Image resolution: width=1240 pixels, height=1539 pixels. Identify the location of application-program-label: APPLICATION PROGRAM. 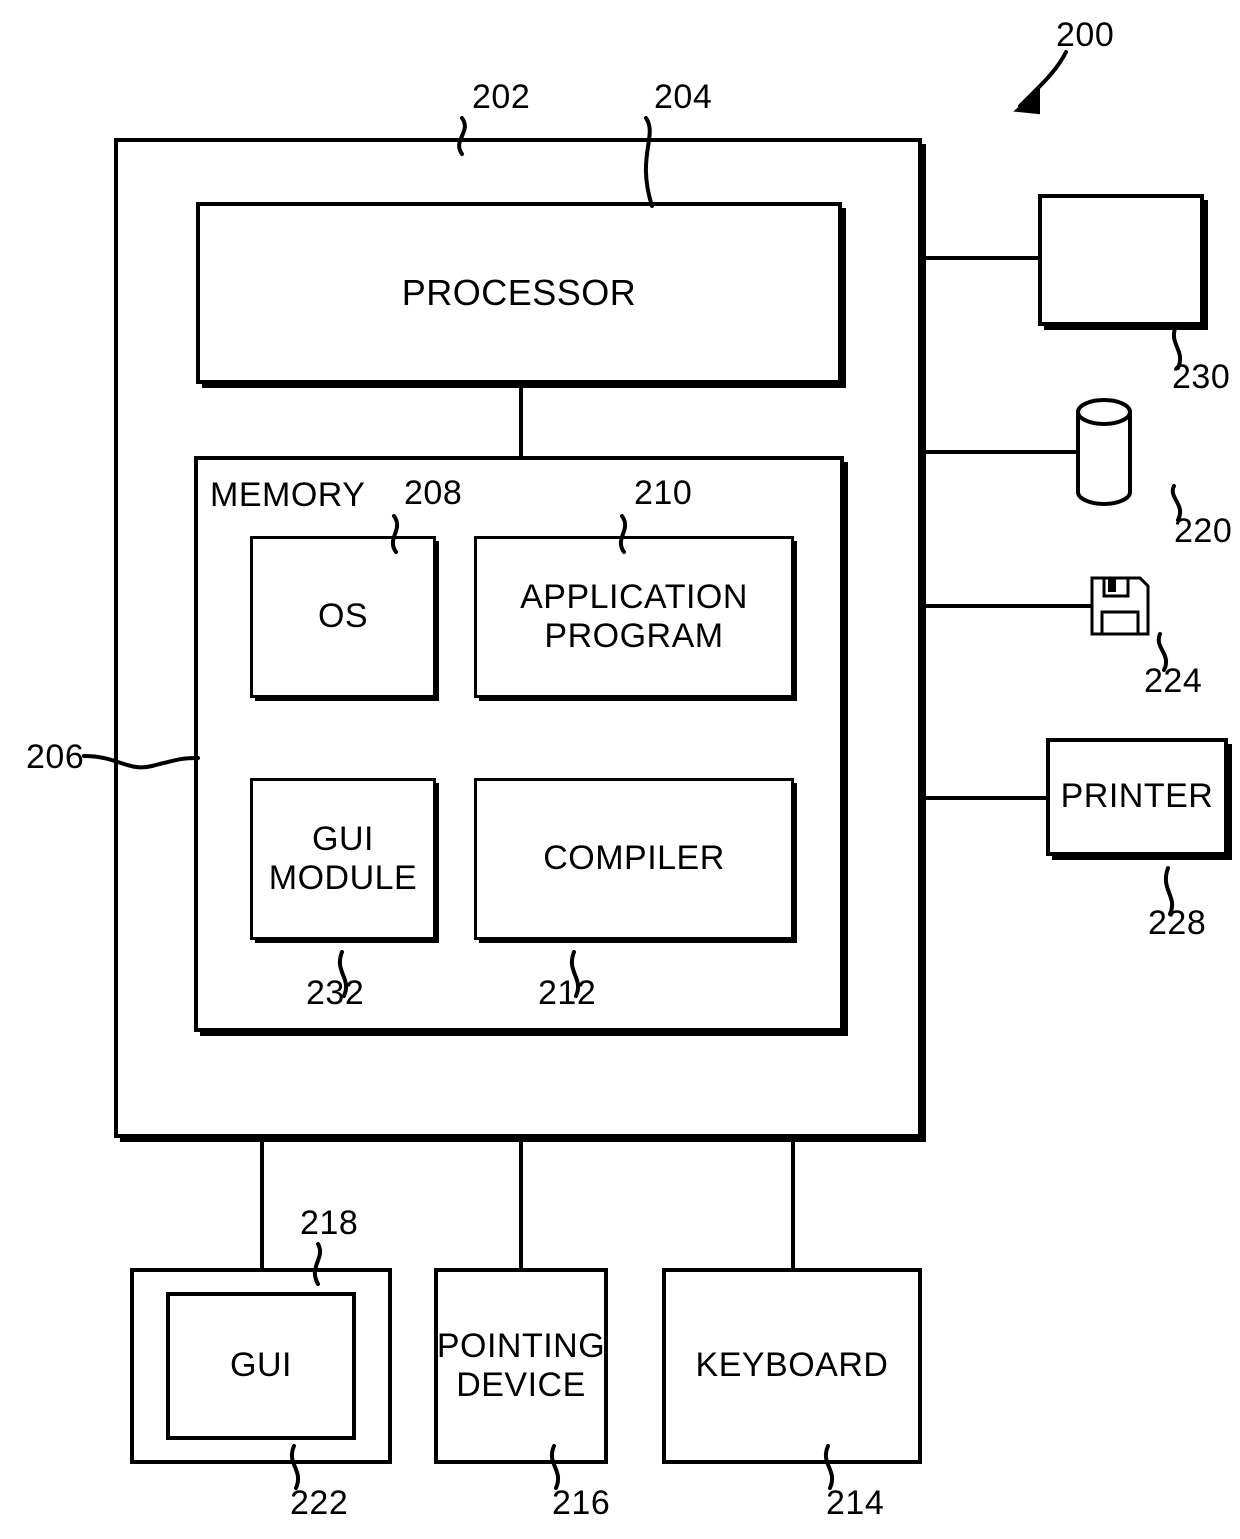
(634, 616).